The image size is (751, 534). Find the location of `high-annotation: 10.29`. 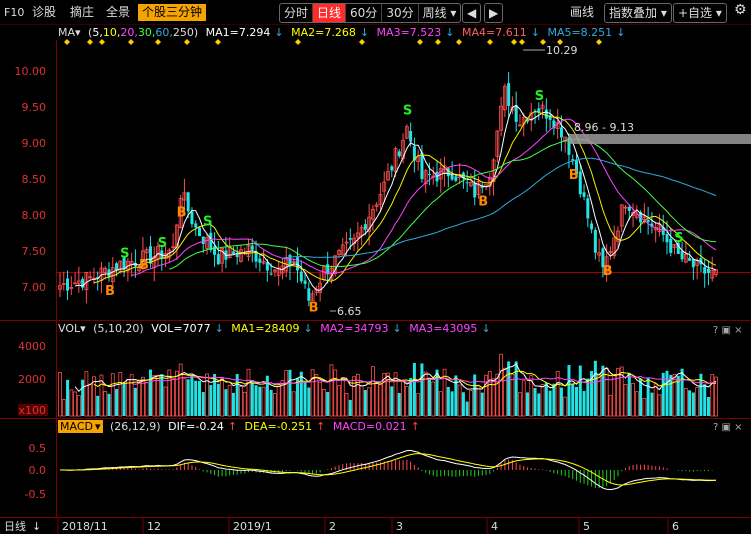

high-annotation: 10.29 is located at coordinates (562, 50).